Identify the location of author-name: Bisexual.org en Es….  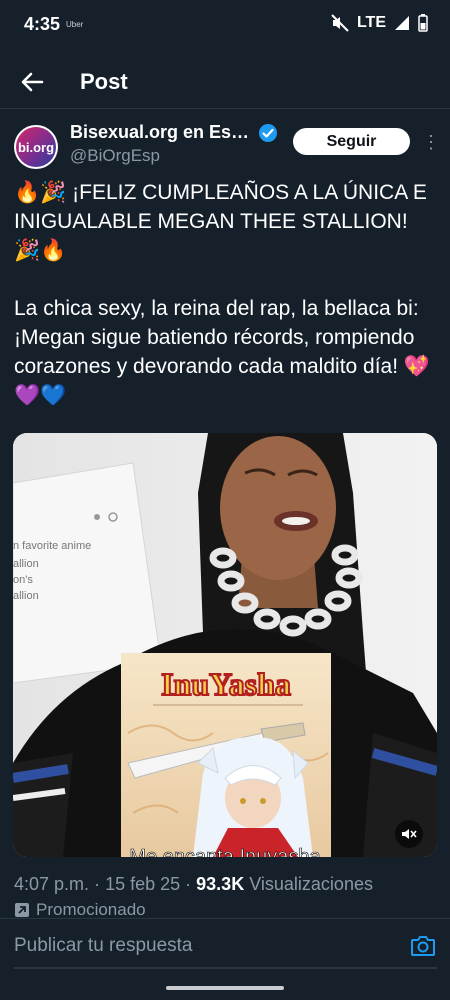
(159, 132).